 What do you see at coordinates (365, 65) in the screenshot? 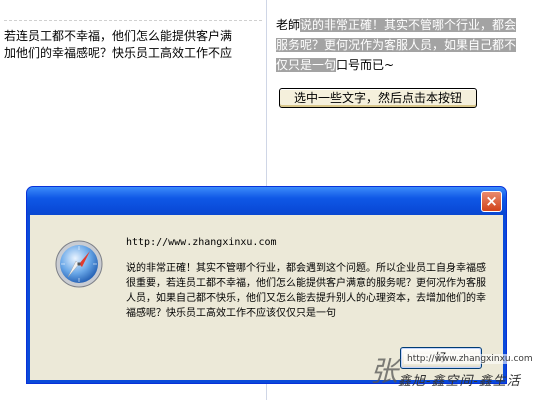
I see `unselected-tail: 口号而已~` at bounding box center [365, 65].